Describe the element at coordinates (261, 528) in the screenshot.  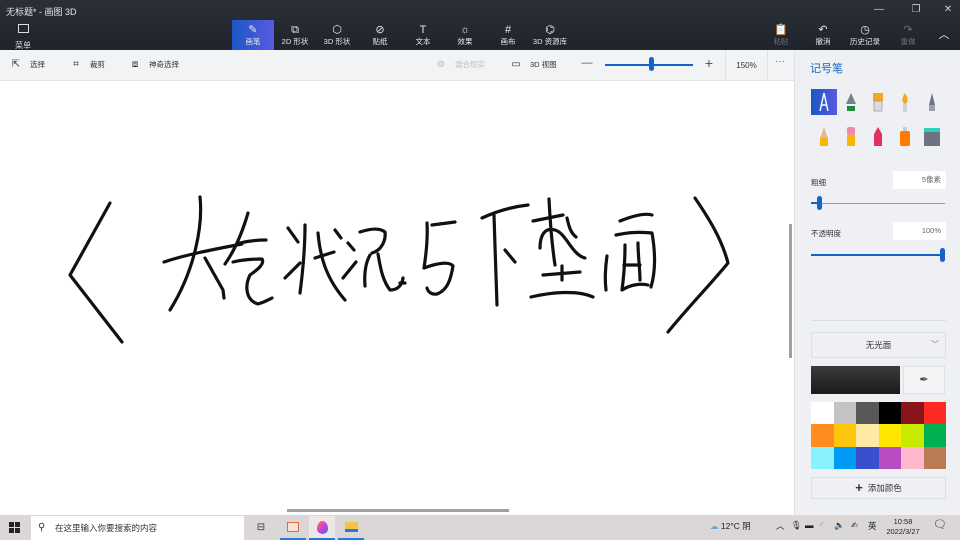
I see `task-view-button: ⊟` at that location.